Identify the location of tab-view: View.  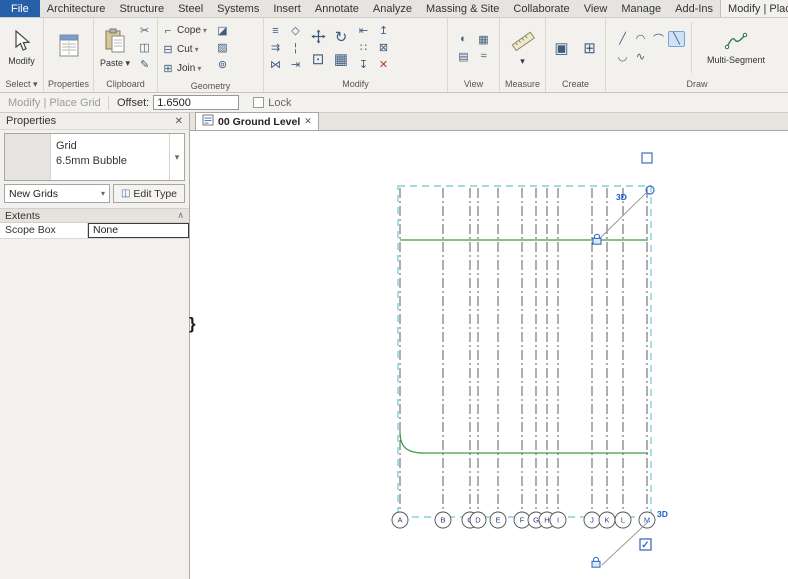
(596, 8).